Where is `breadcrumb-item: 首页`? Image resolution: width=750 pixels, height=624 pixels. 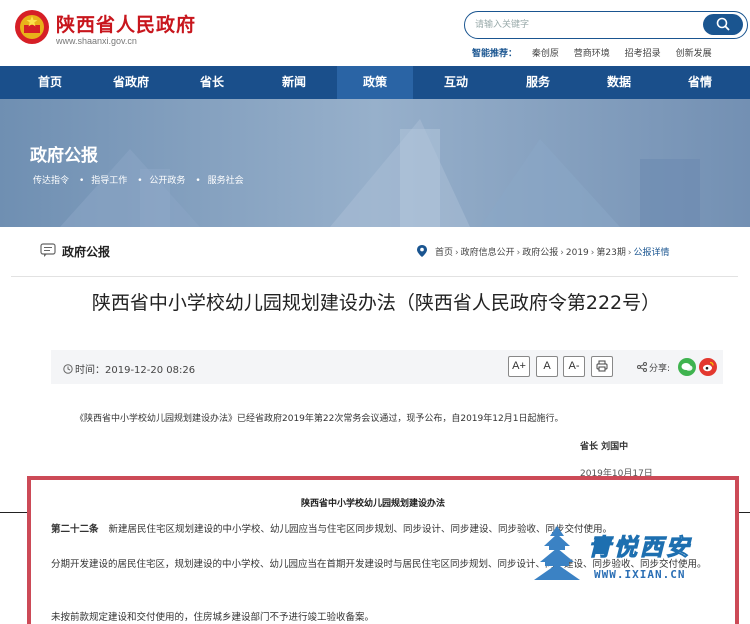 breadcrumb-item: 首页 is located at coordinates (444, 253).